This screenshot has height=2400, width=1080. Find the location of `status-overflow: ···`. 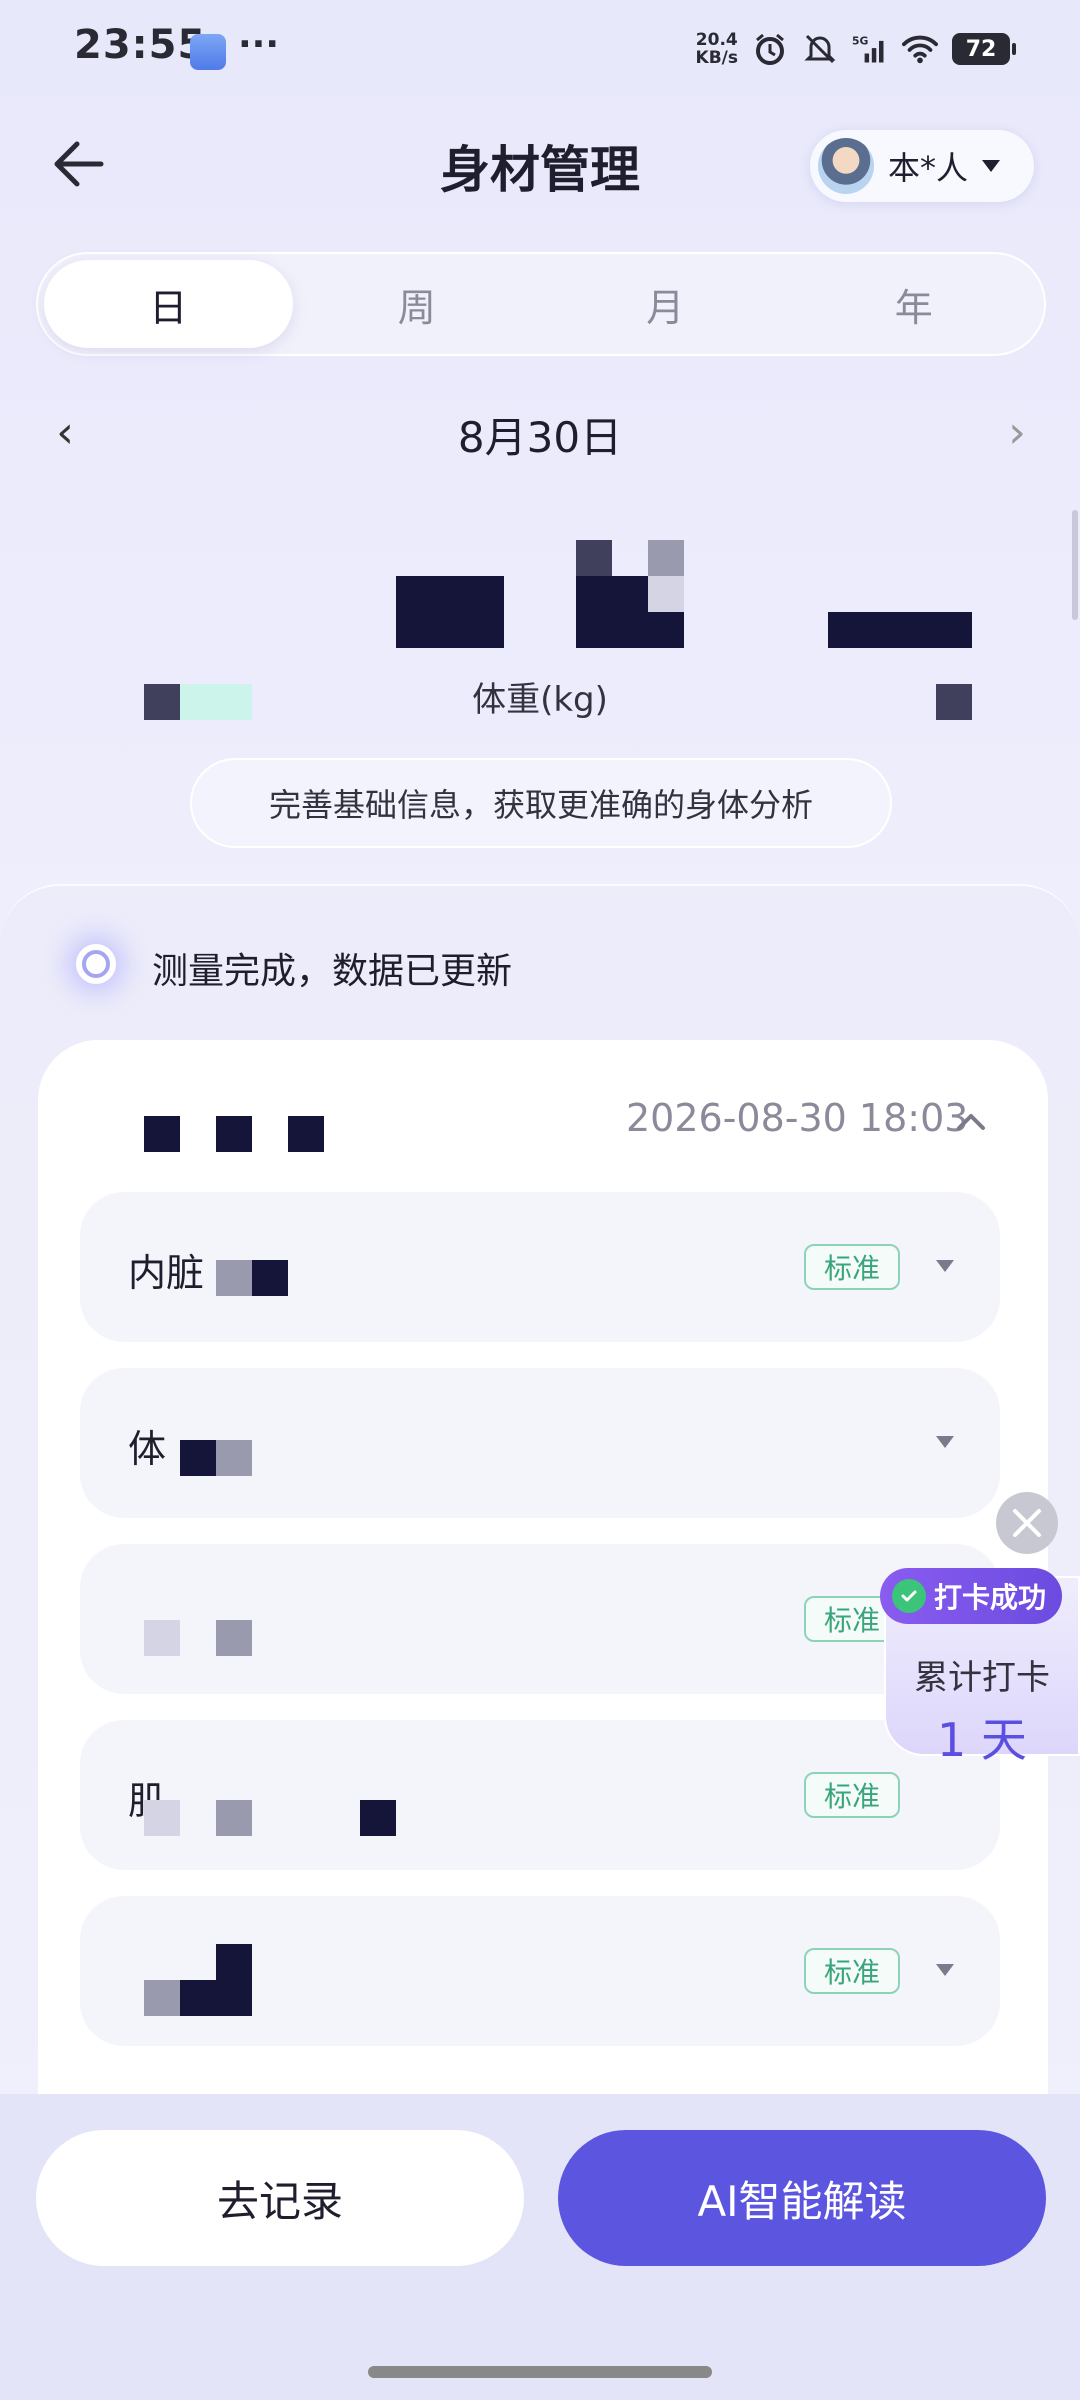

status-overflow: ··· is located at coordinates (259, 44).